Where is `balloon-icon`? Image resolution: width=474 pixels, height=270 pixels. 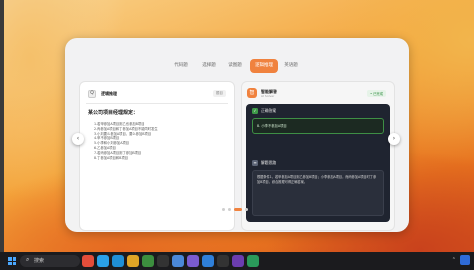
balloon-icon is located at coordinates (88, 261).